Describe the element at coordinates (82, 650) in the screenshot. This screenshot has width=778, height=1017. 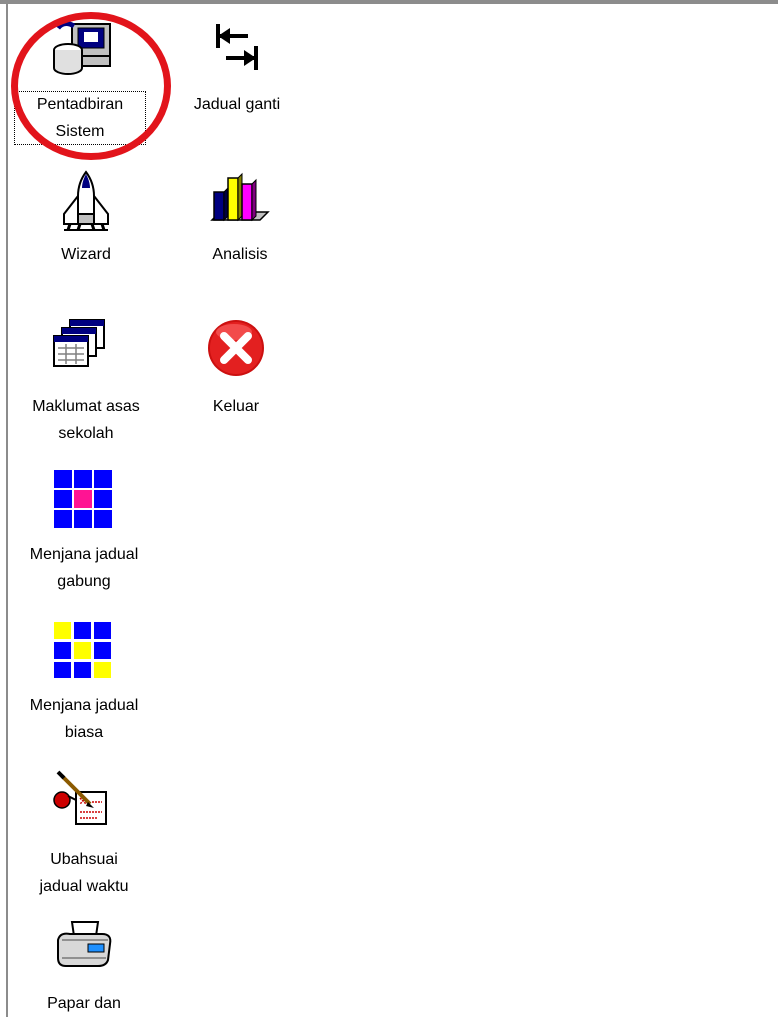
I see `yellow-blue-grid-icon` at that location.